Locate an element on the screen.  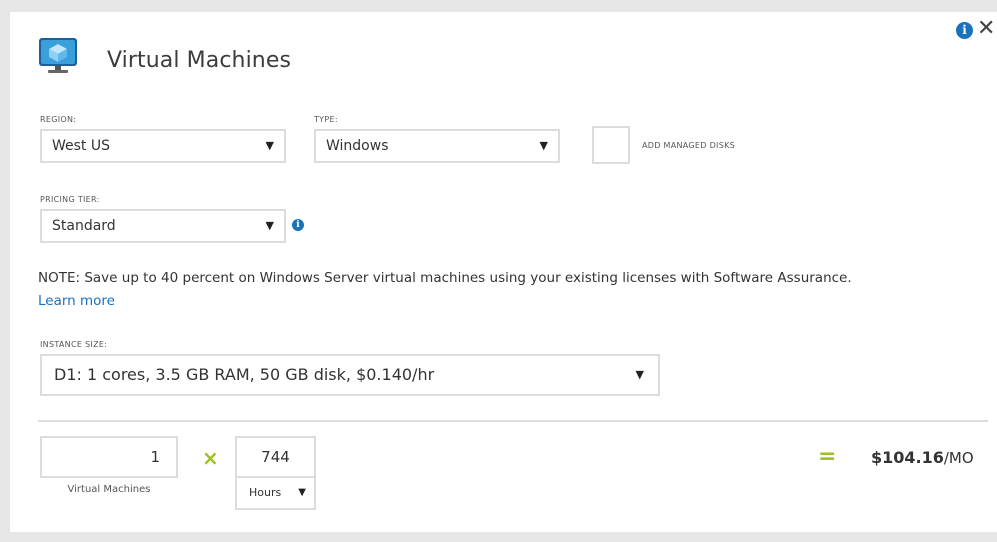
type-select: Windows ▼ is located at coordinates (437, 146).